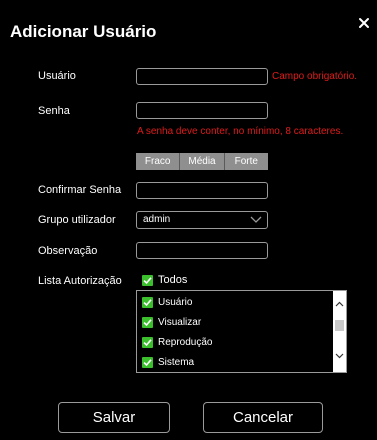  Describe the element at coordinates (202, 110) in the screenshot. I see `password-input` at that location.